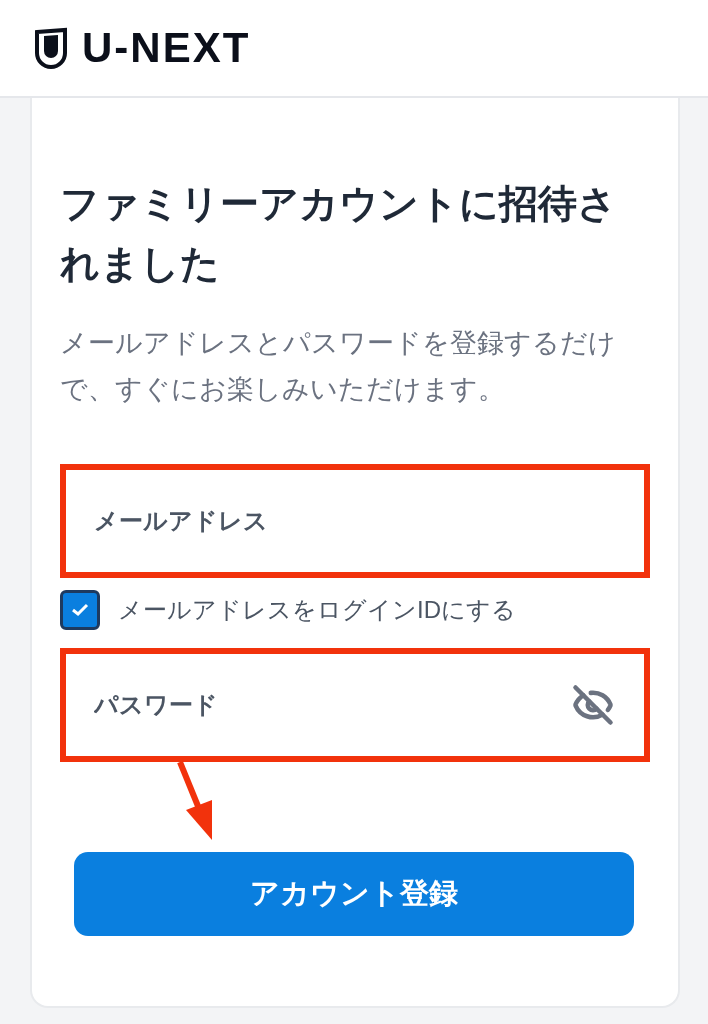  What do you see at coordinates (354, 894) in the screenshot?
I see `register-button: アカウント登録` at bounding box center [354, 894].